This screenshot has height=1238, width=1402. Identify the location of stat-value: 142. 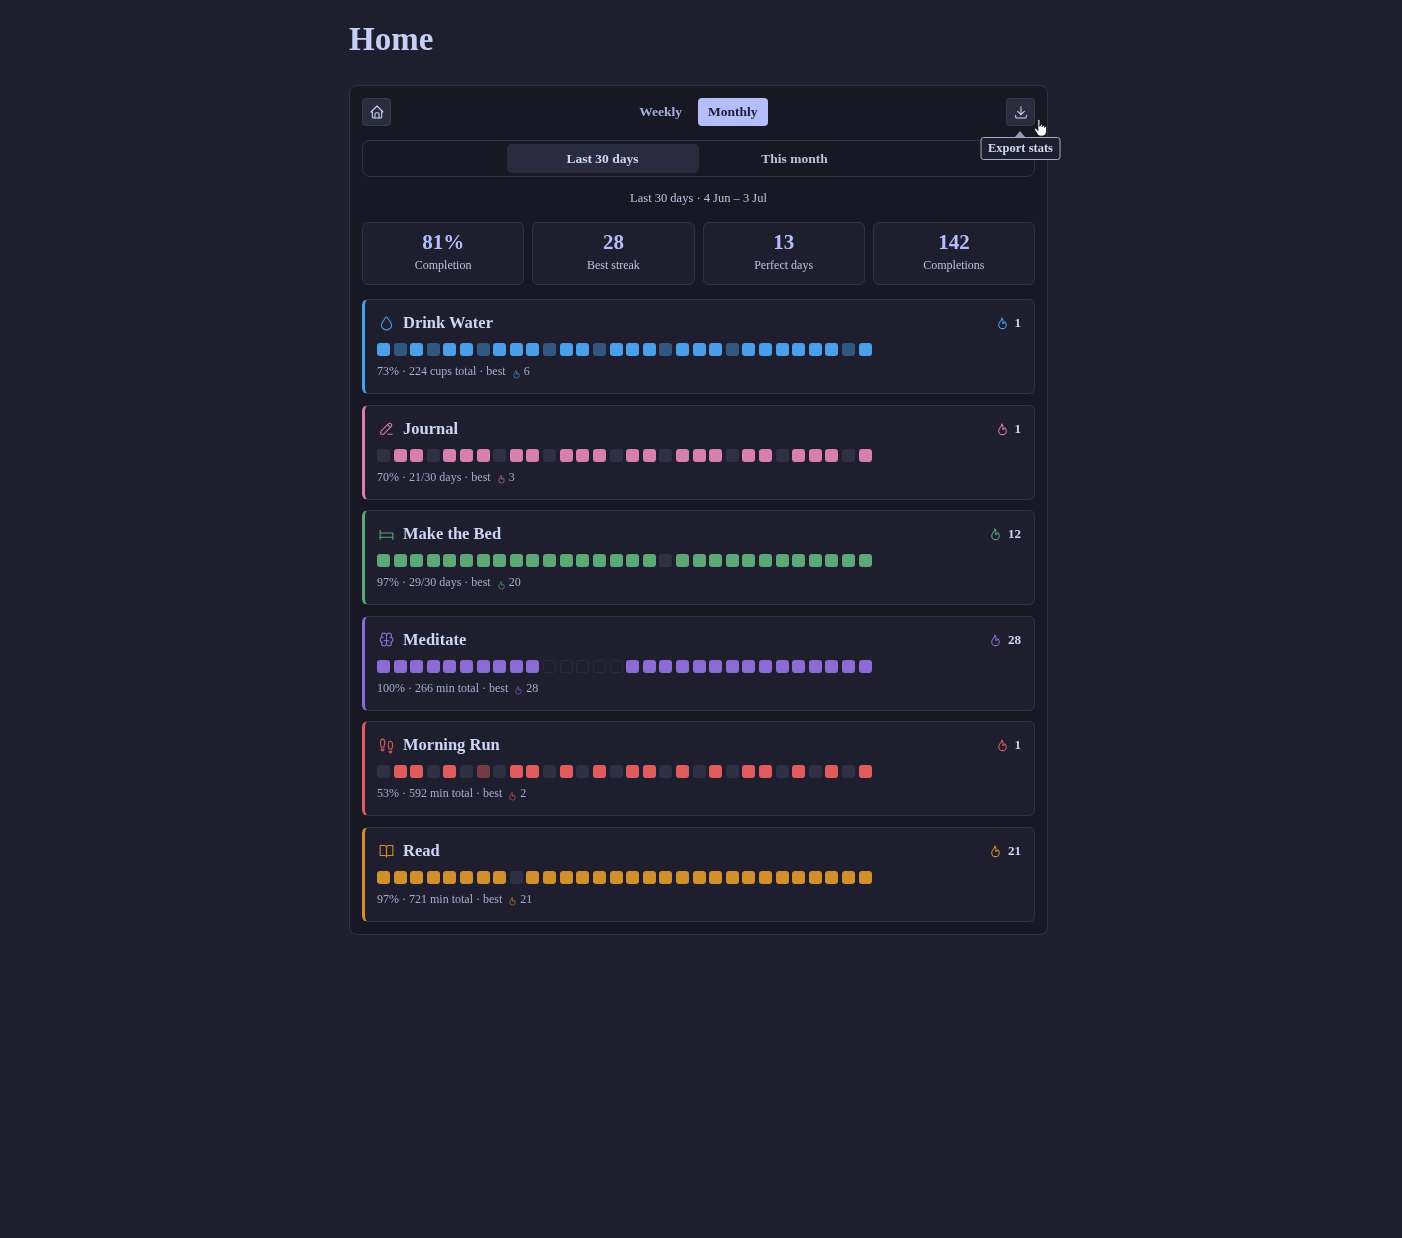
(954, 242).